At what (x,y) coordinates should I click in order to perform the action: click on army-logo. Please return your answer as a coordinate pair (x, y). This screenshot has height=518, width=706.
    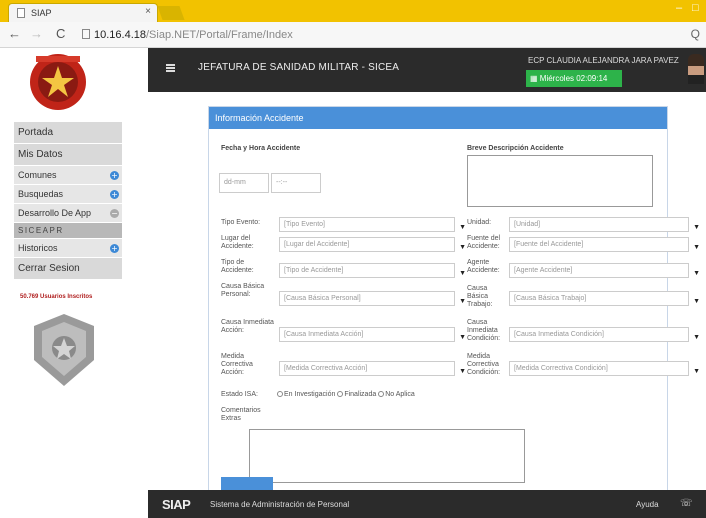
    Looking at the image, I should click on (74, 84).